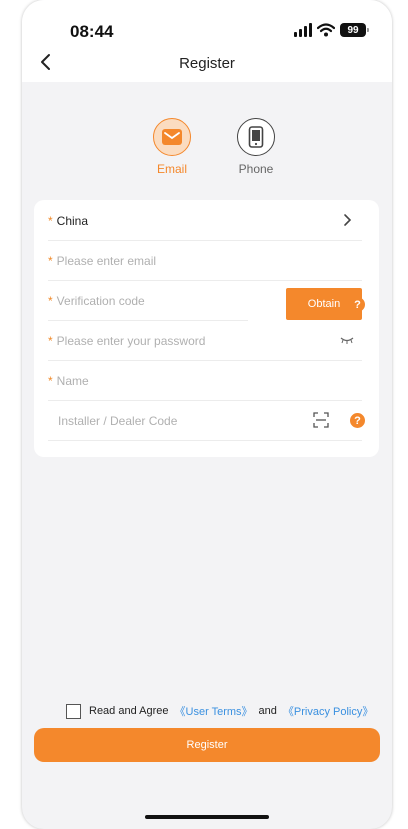  I want to click on email-icon, so click(172, 137).